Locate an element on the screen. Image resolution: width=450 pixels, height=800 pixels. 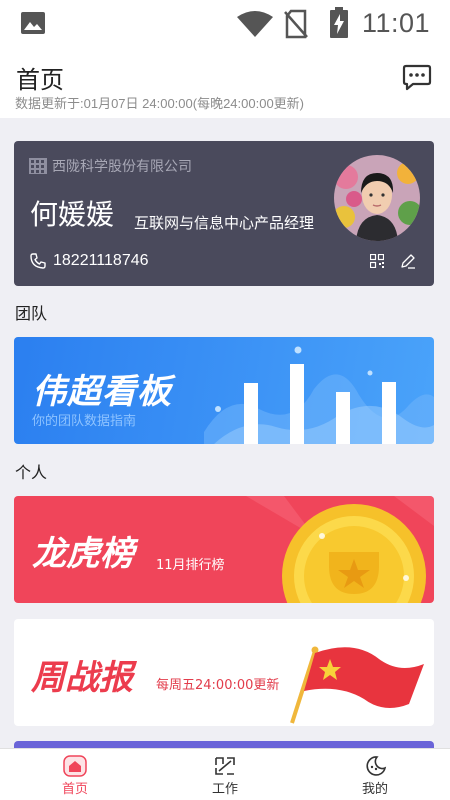
page-title: 首页 is located at coordinates (40, 80).